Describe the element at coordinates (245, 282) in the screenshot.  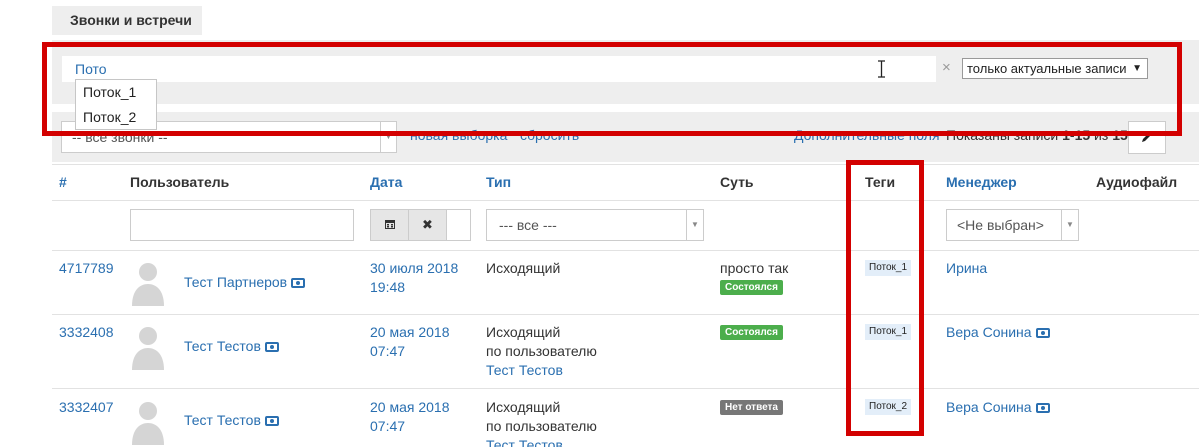
I see `row-user-link: Тест Партнеров` at that location.